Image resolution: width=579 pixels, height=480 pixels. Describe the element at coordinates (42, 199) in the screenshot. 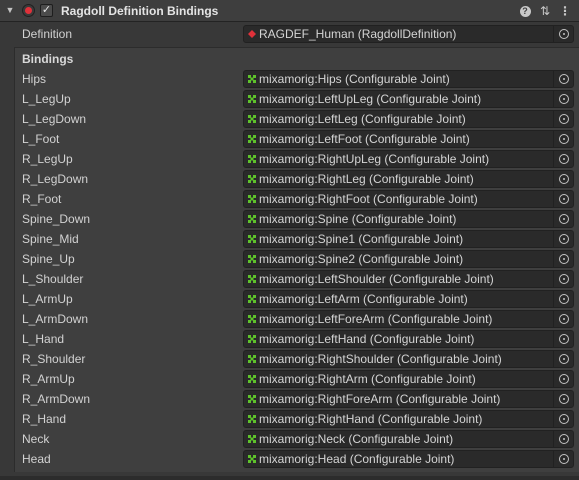

I see `binding-label: R_Foot` at that location.